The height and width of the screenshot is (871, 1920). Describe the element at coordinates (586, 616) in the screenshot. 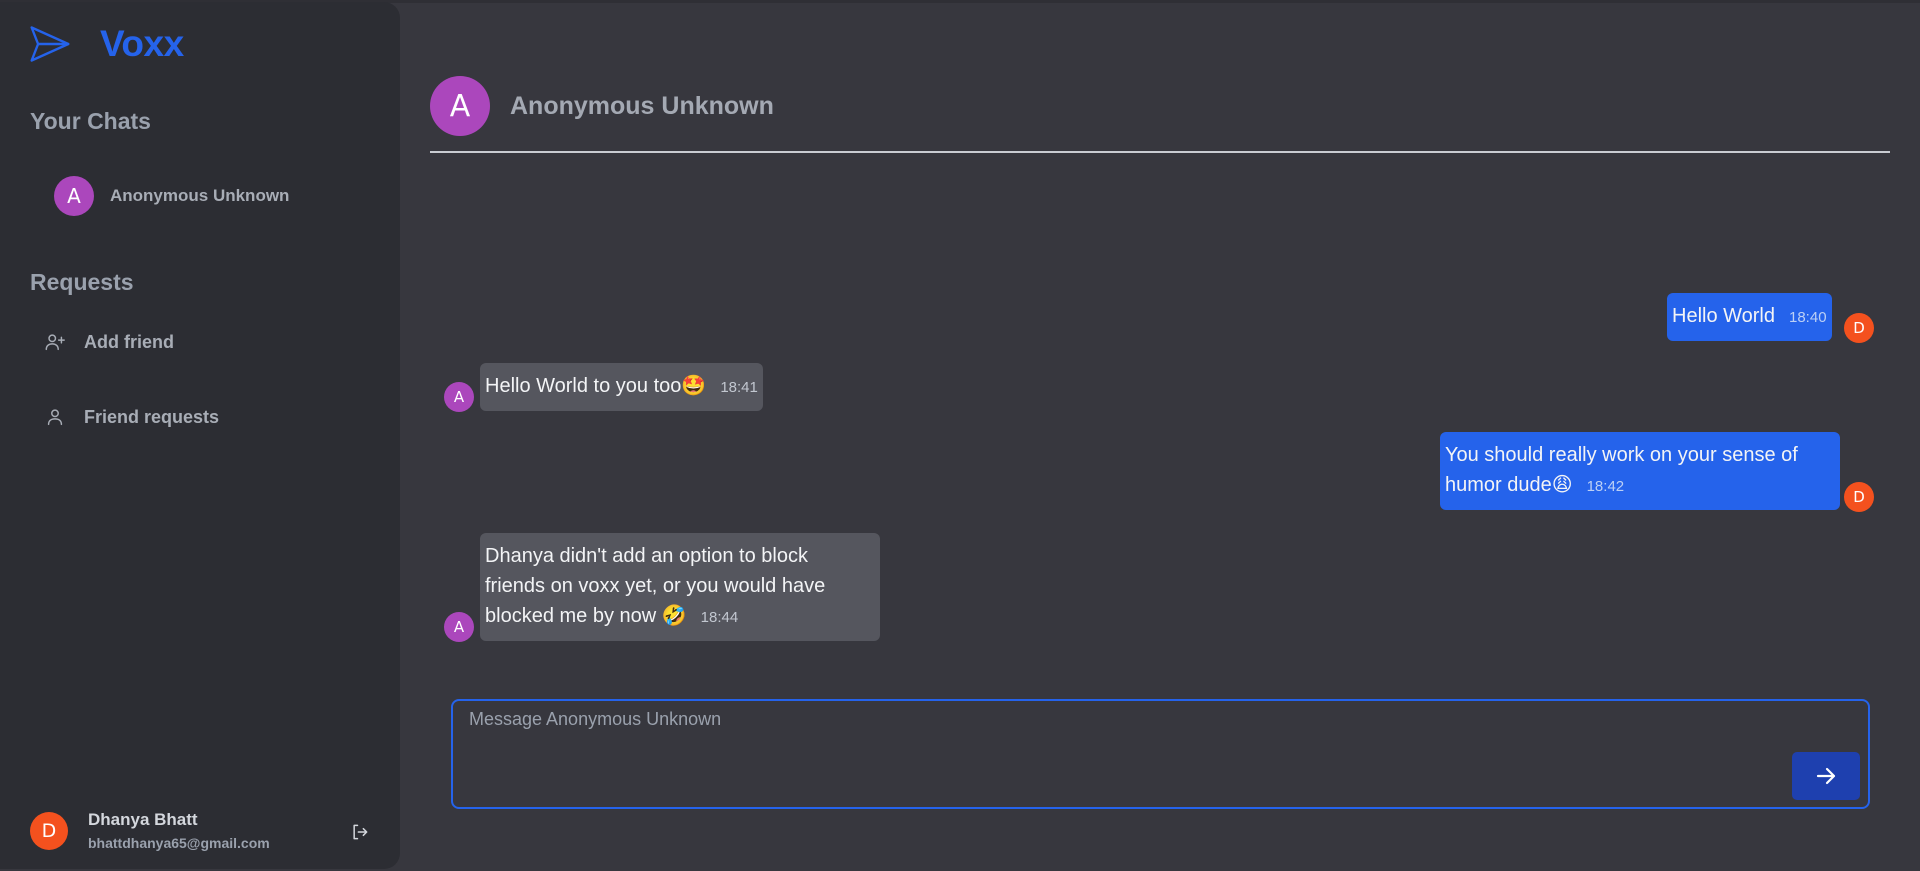

I see `message-text-line: blocked me by now 🤣` at that location.